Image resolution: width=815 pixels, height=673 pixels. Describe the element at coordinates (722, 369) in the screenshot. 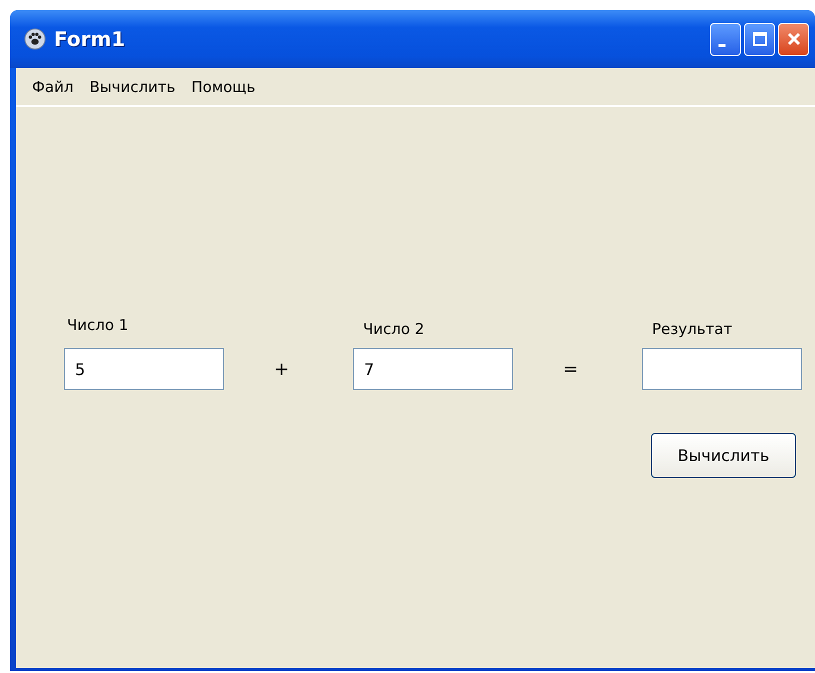

I see `input-field` at that location.